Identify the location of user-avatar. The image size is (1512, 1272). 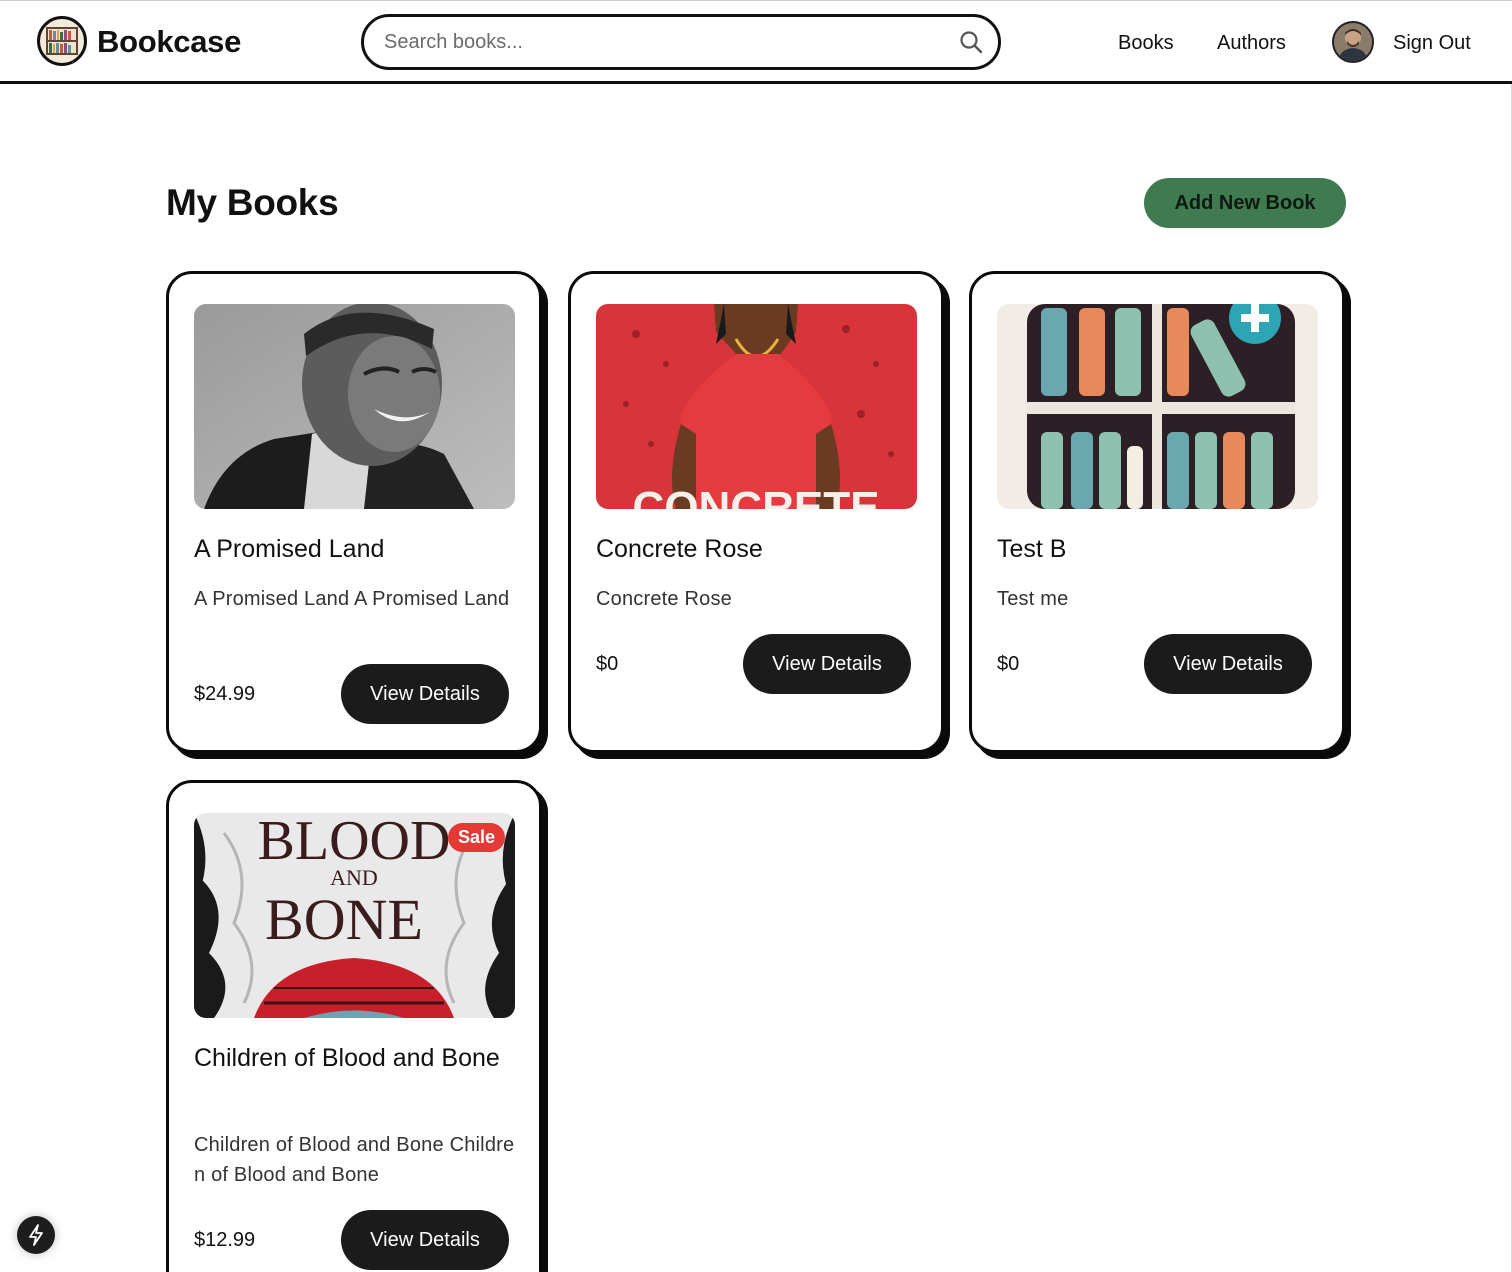
(1353, 42).